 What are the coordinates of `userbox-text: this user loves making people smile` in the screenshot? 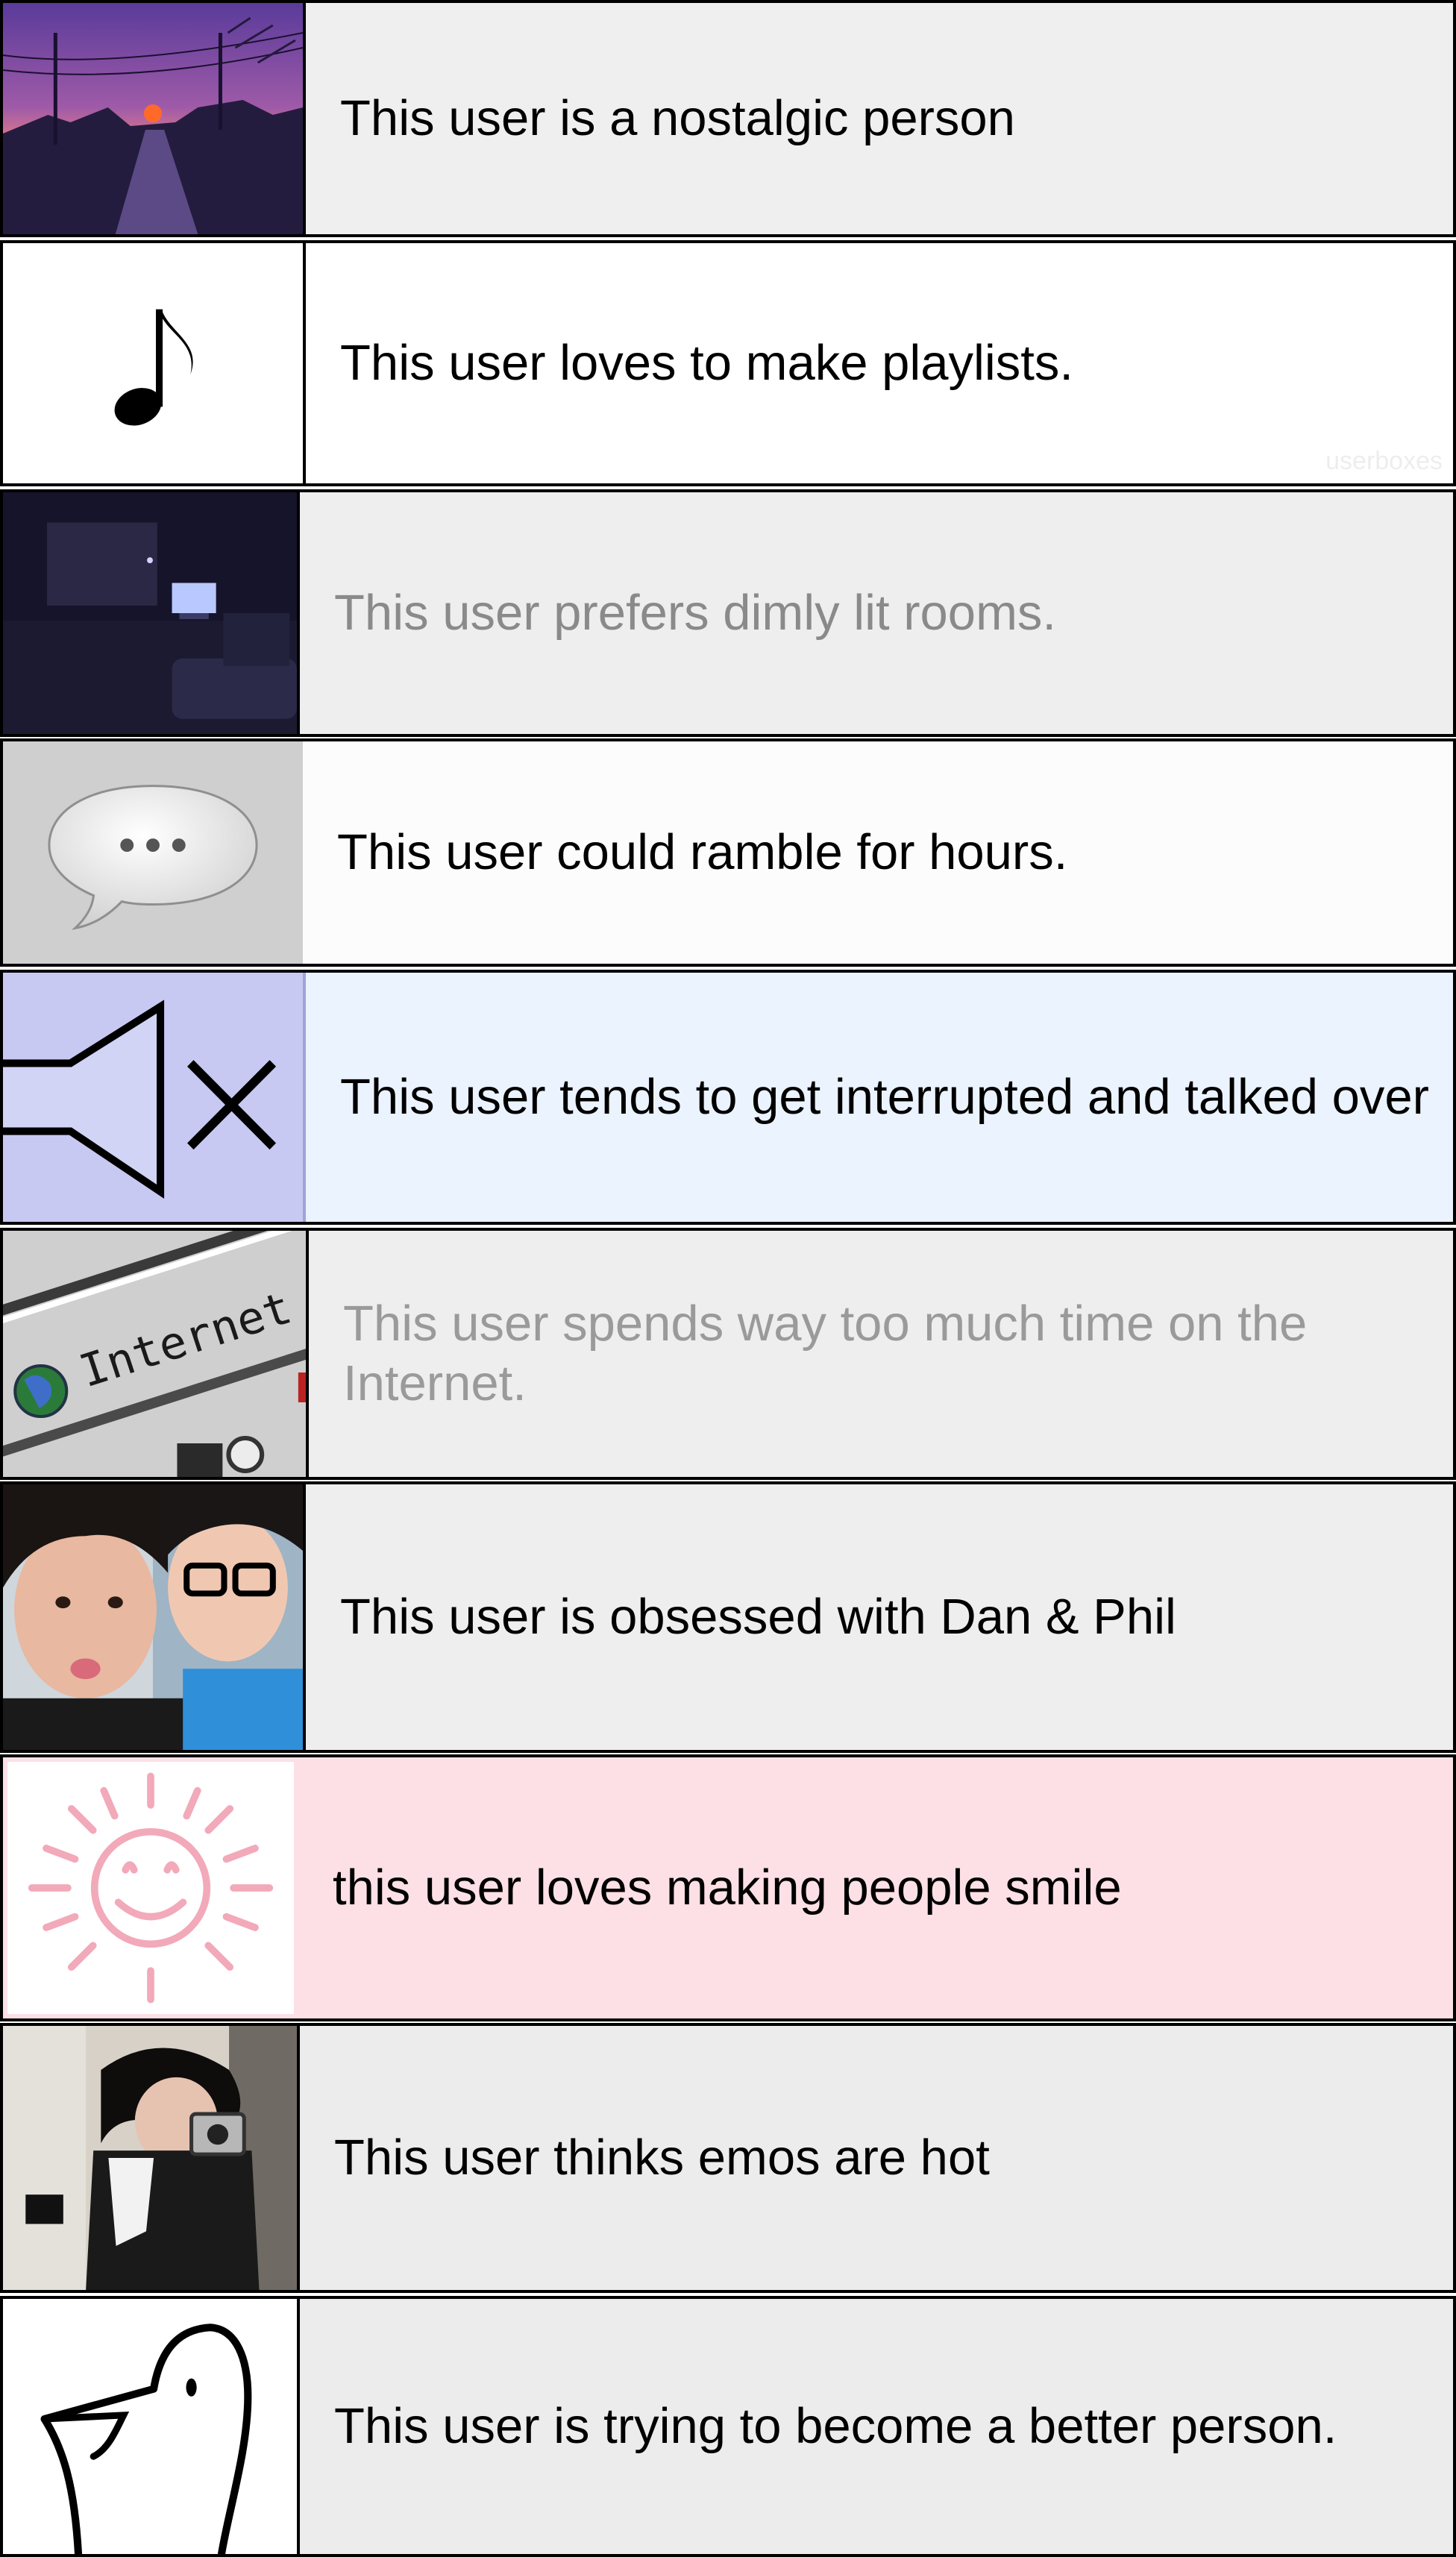 It's located at (727, 1888).